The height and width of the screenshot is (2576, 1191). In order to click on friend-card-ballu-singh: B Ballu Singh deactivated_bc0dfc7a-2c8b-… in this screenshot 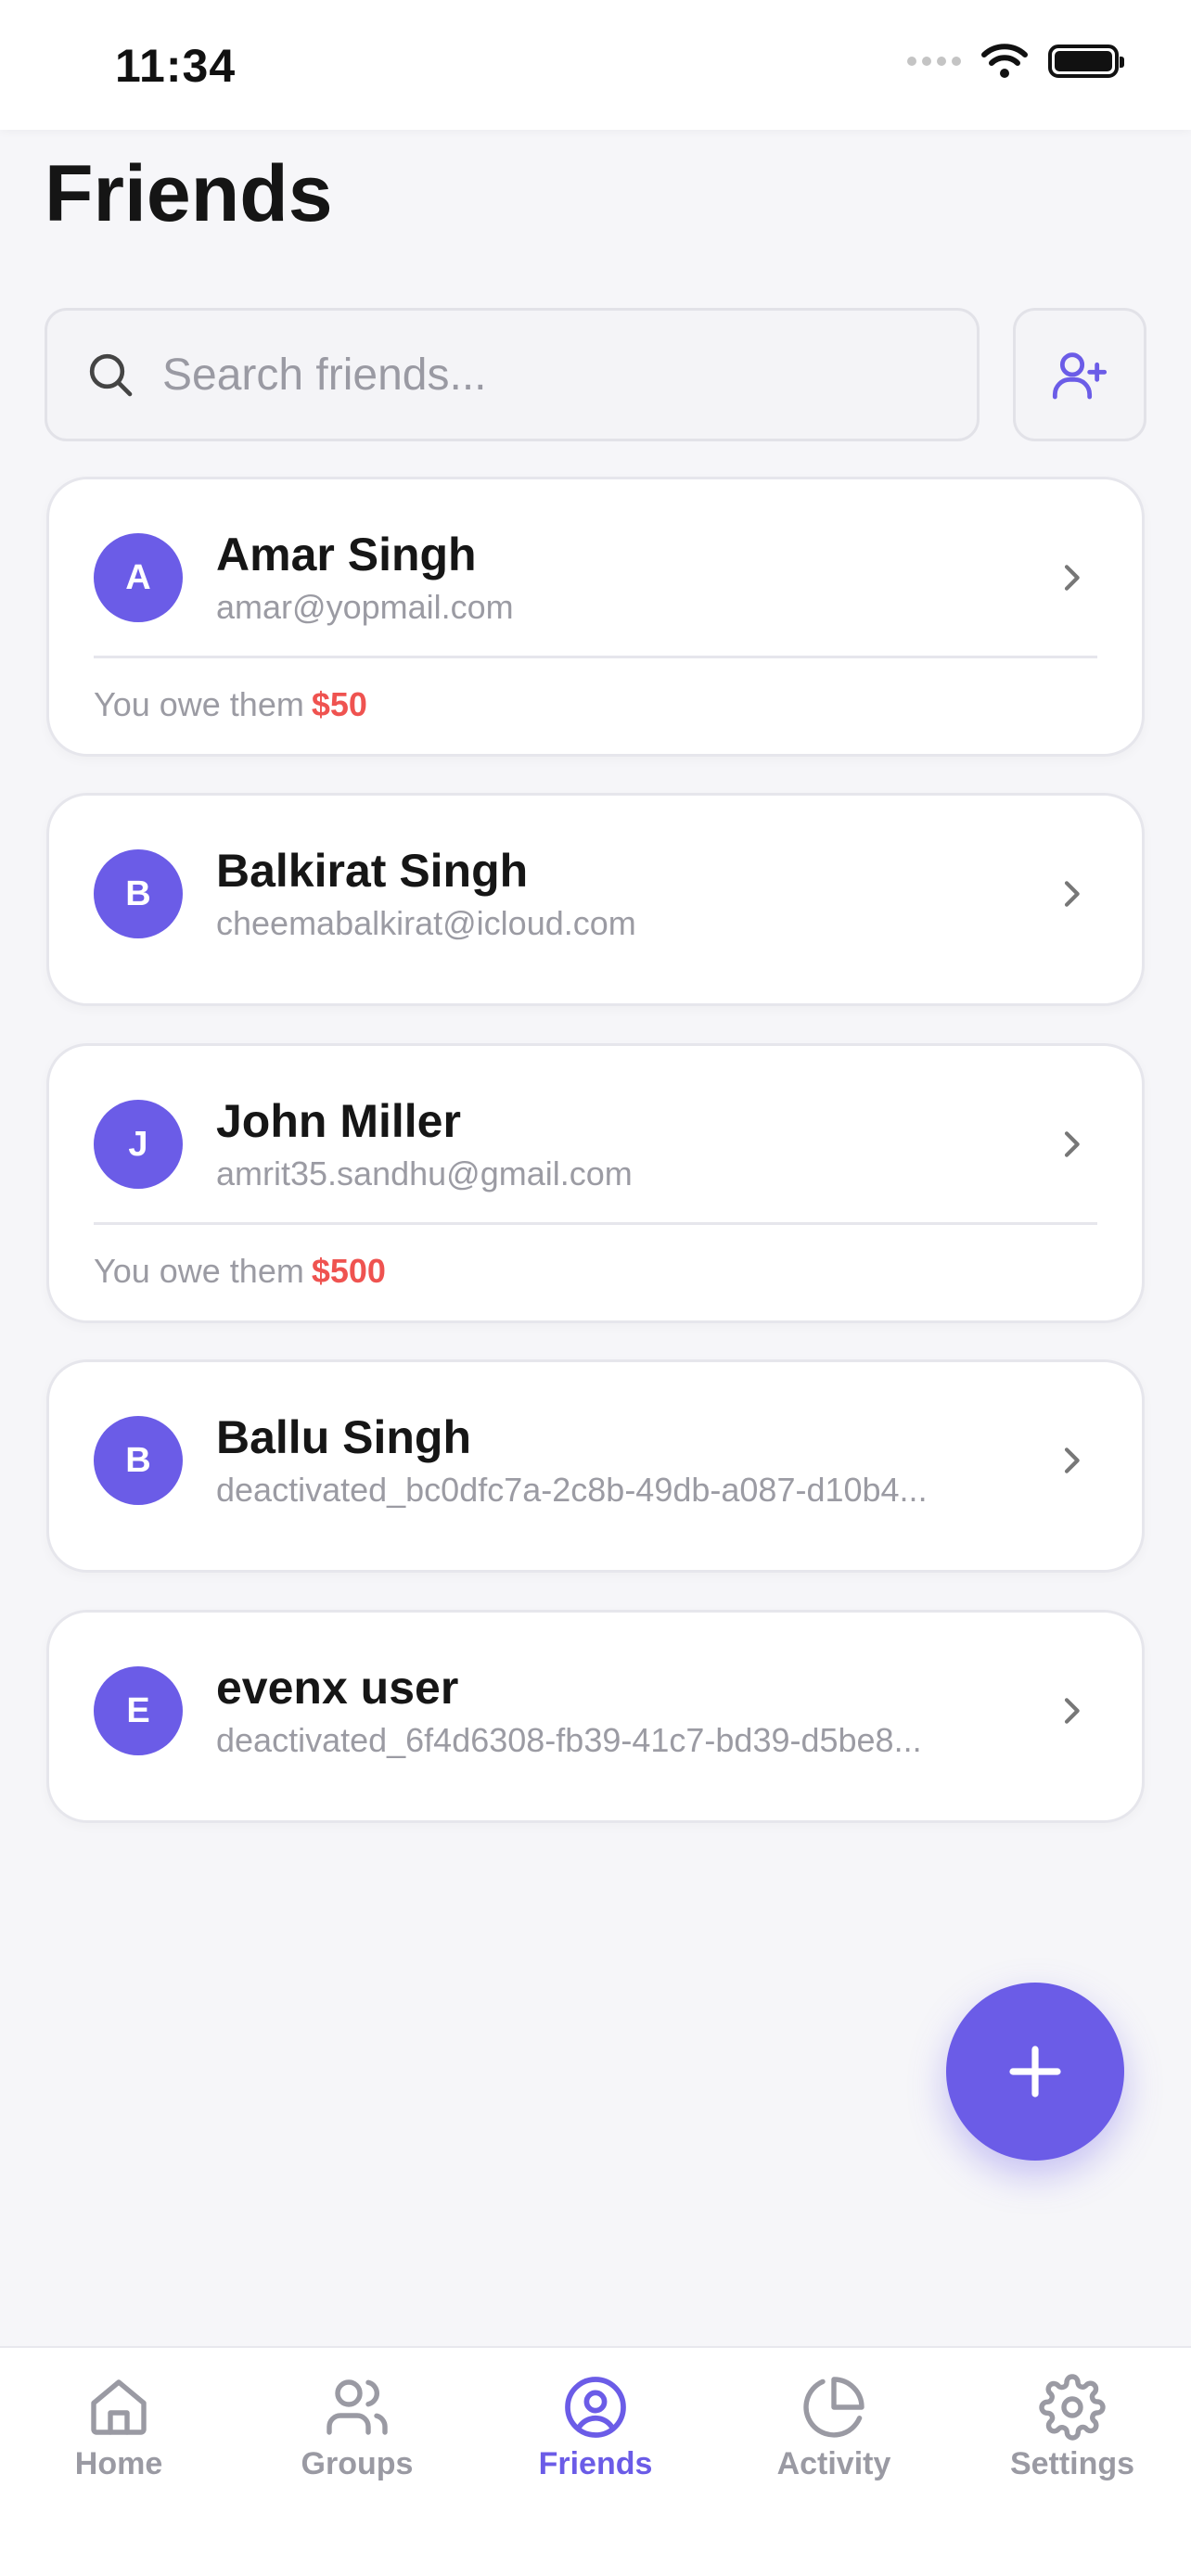, I will do `click(595, 1466)`.